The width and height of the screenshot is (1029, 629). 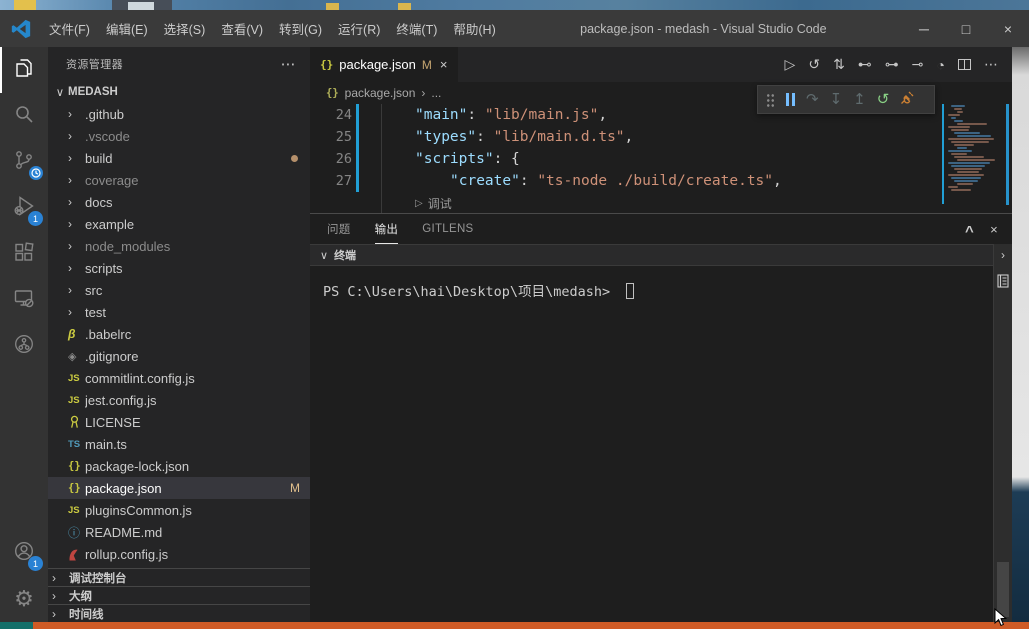 What do you see at coordinates (474, 28) in the screenshot?
I see `menu-item-7: 帮助(H)` at bounding box center [474, 28].